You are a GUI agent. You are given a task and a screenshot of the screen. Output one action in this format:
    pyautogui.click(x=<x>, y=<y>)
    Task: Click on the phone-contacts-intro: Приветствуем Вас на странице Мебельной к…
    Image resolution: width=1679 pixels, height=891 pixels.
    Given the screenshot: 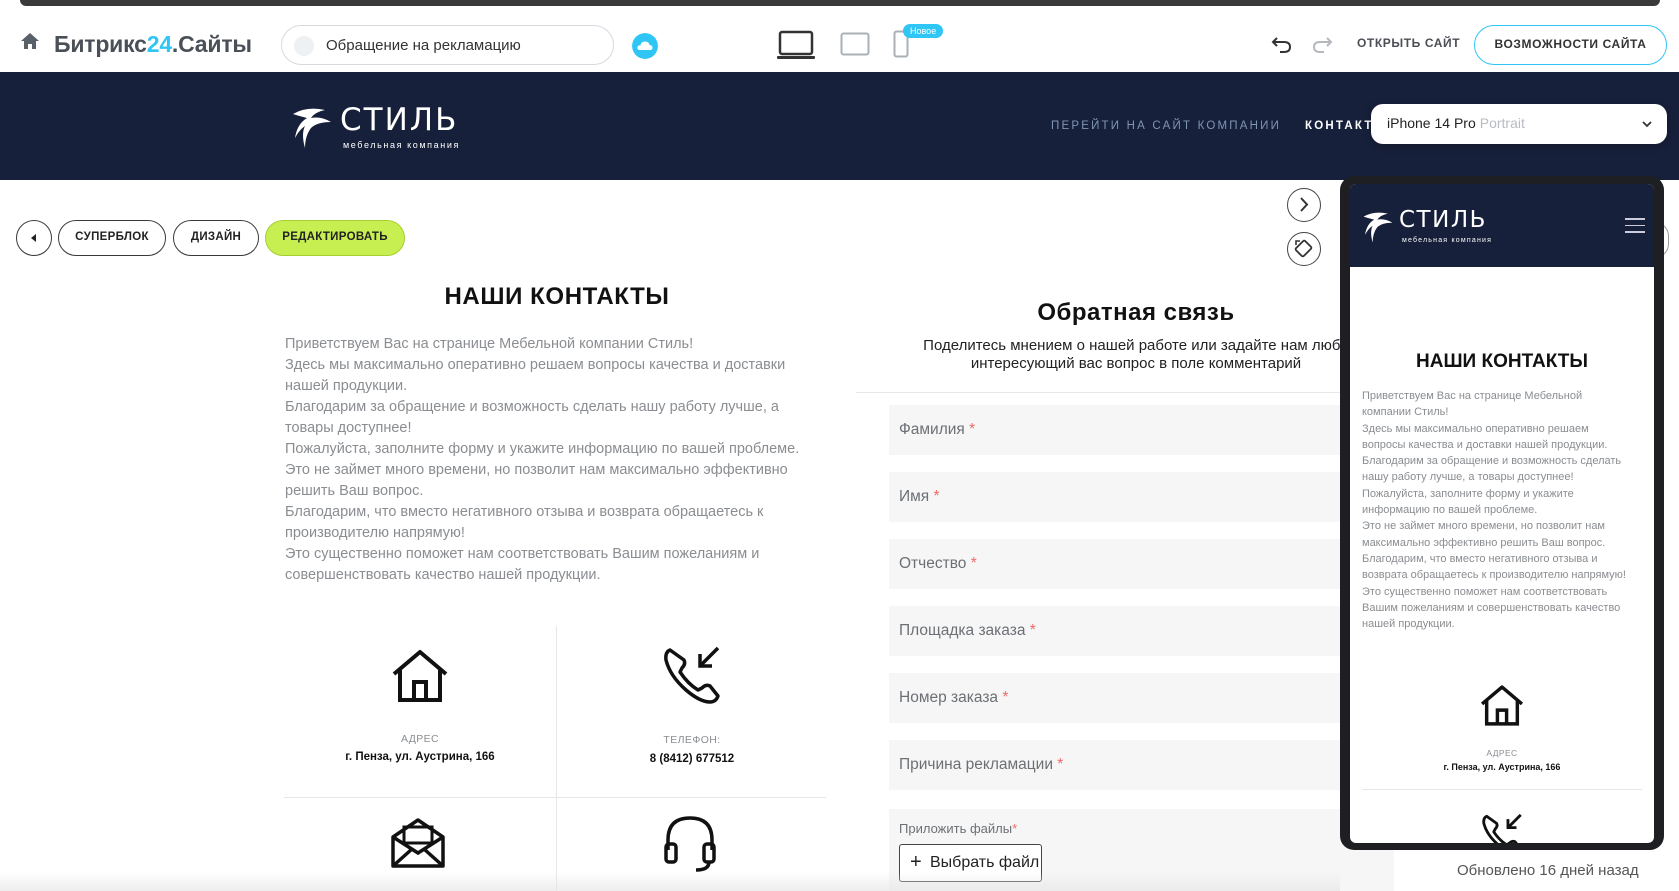 What is the action you would take?
    pyautogui.click(x=1494, y=510)
    